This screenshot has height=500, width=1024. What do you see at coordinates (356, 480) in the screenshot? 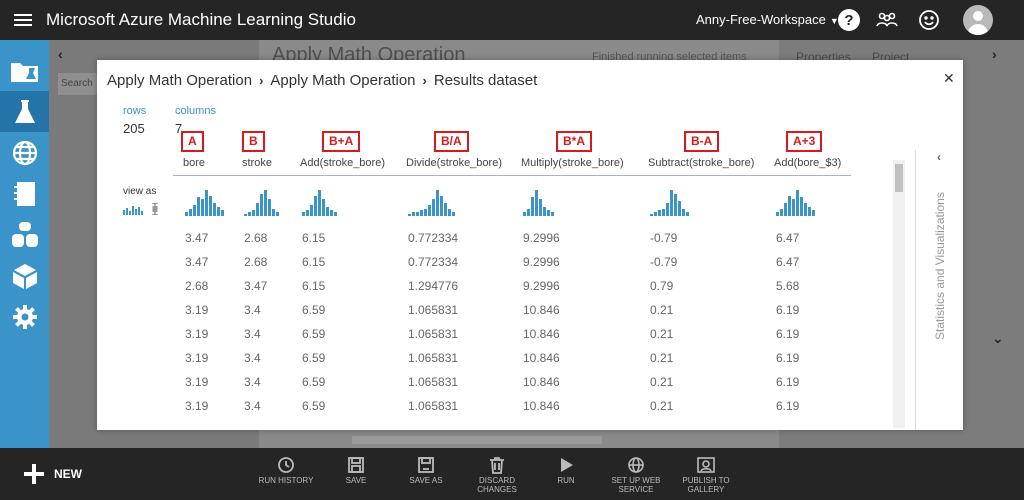
I see `action-label: SAVE` at bounding box center [356, 480].